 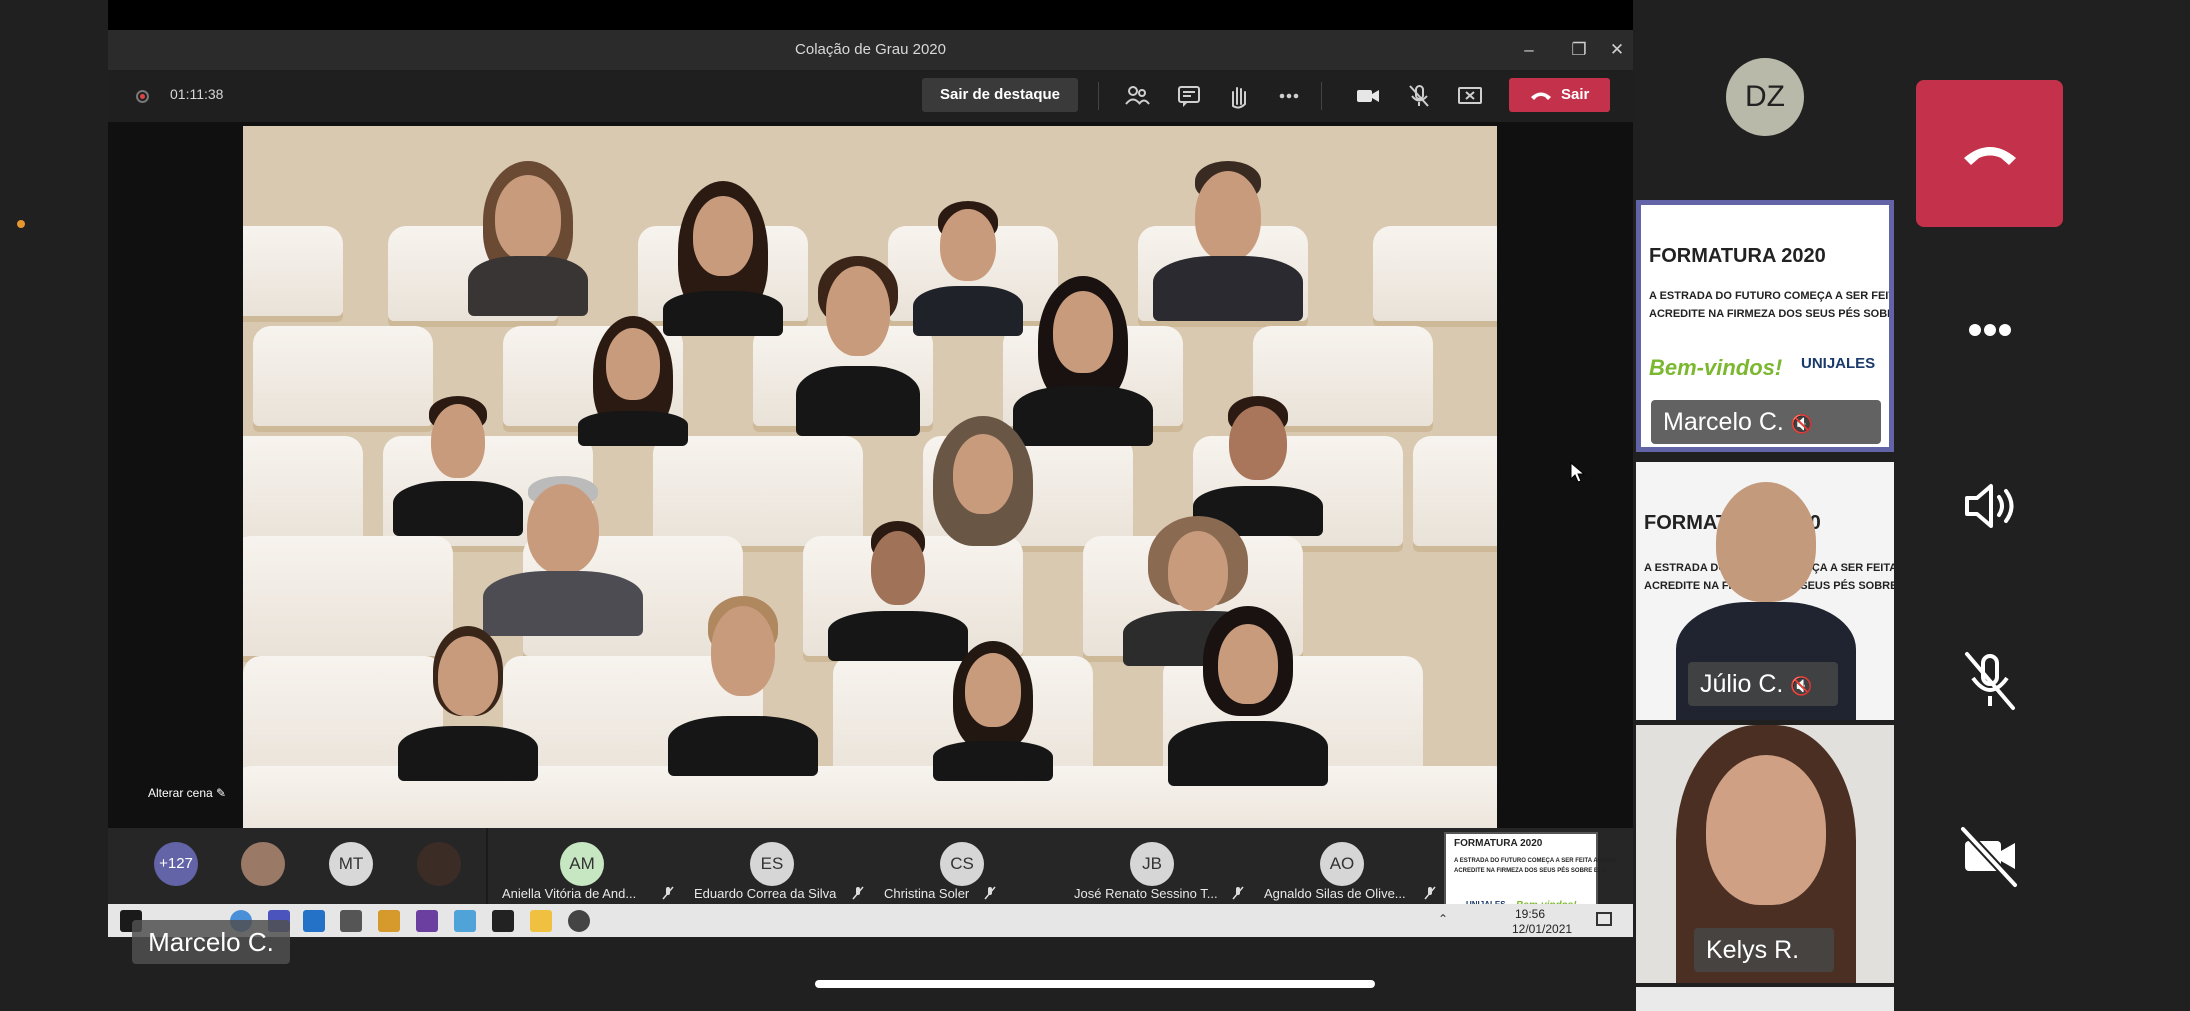 I want to click on video-tile: Kelys R. 🔇, so click(x=1765, y=854).